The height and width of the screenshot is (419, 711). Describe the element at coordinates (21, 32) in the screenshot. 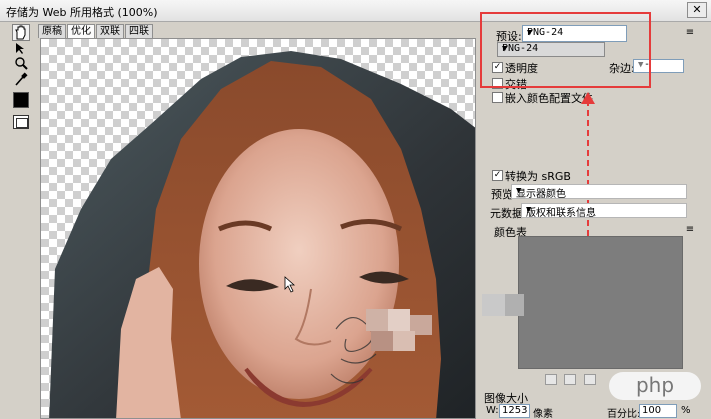

I see `hand-icon` at that location.